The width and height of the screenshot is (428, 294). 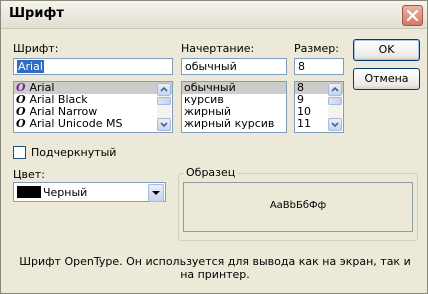 I want to click on close-icon, so click(x=412, y=15).